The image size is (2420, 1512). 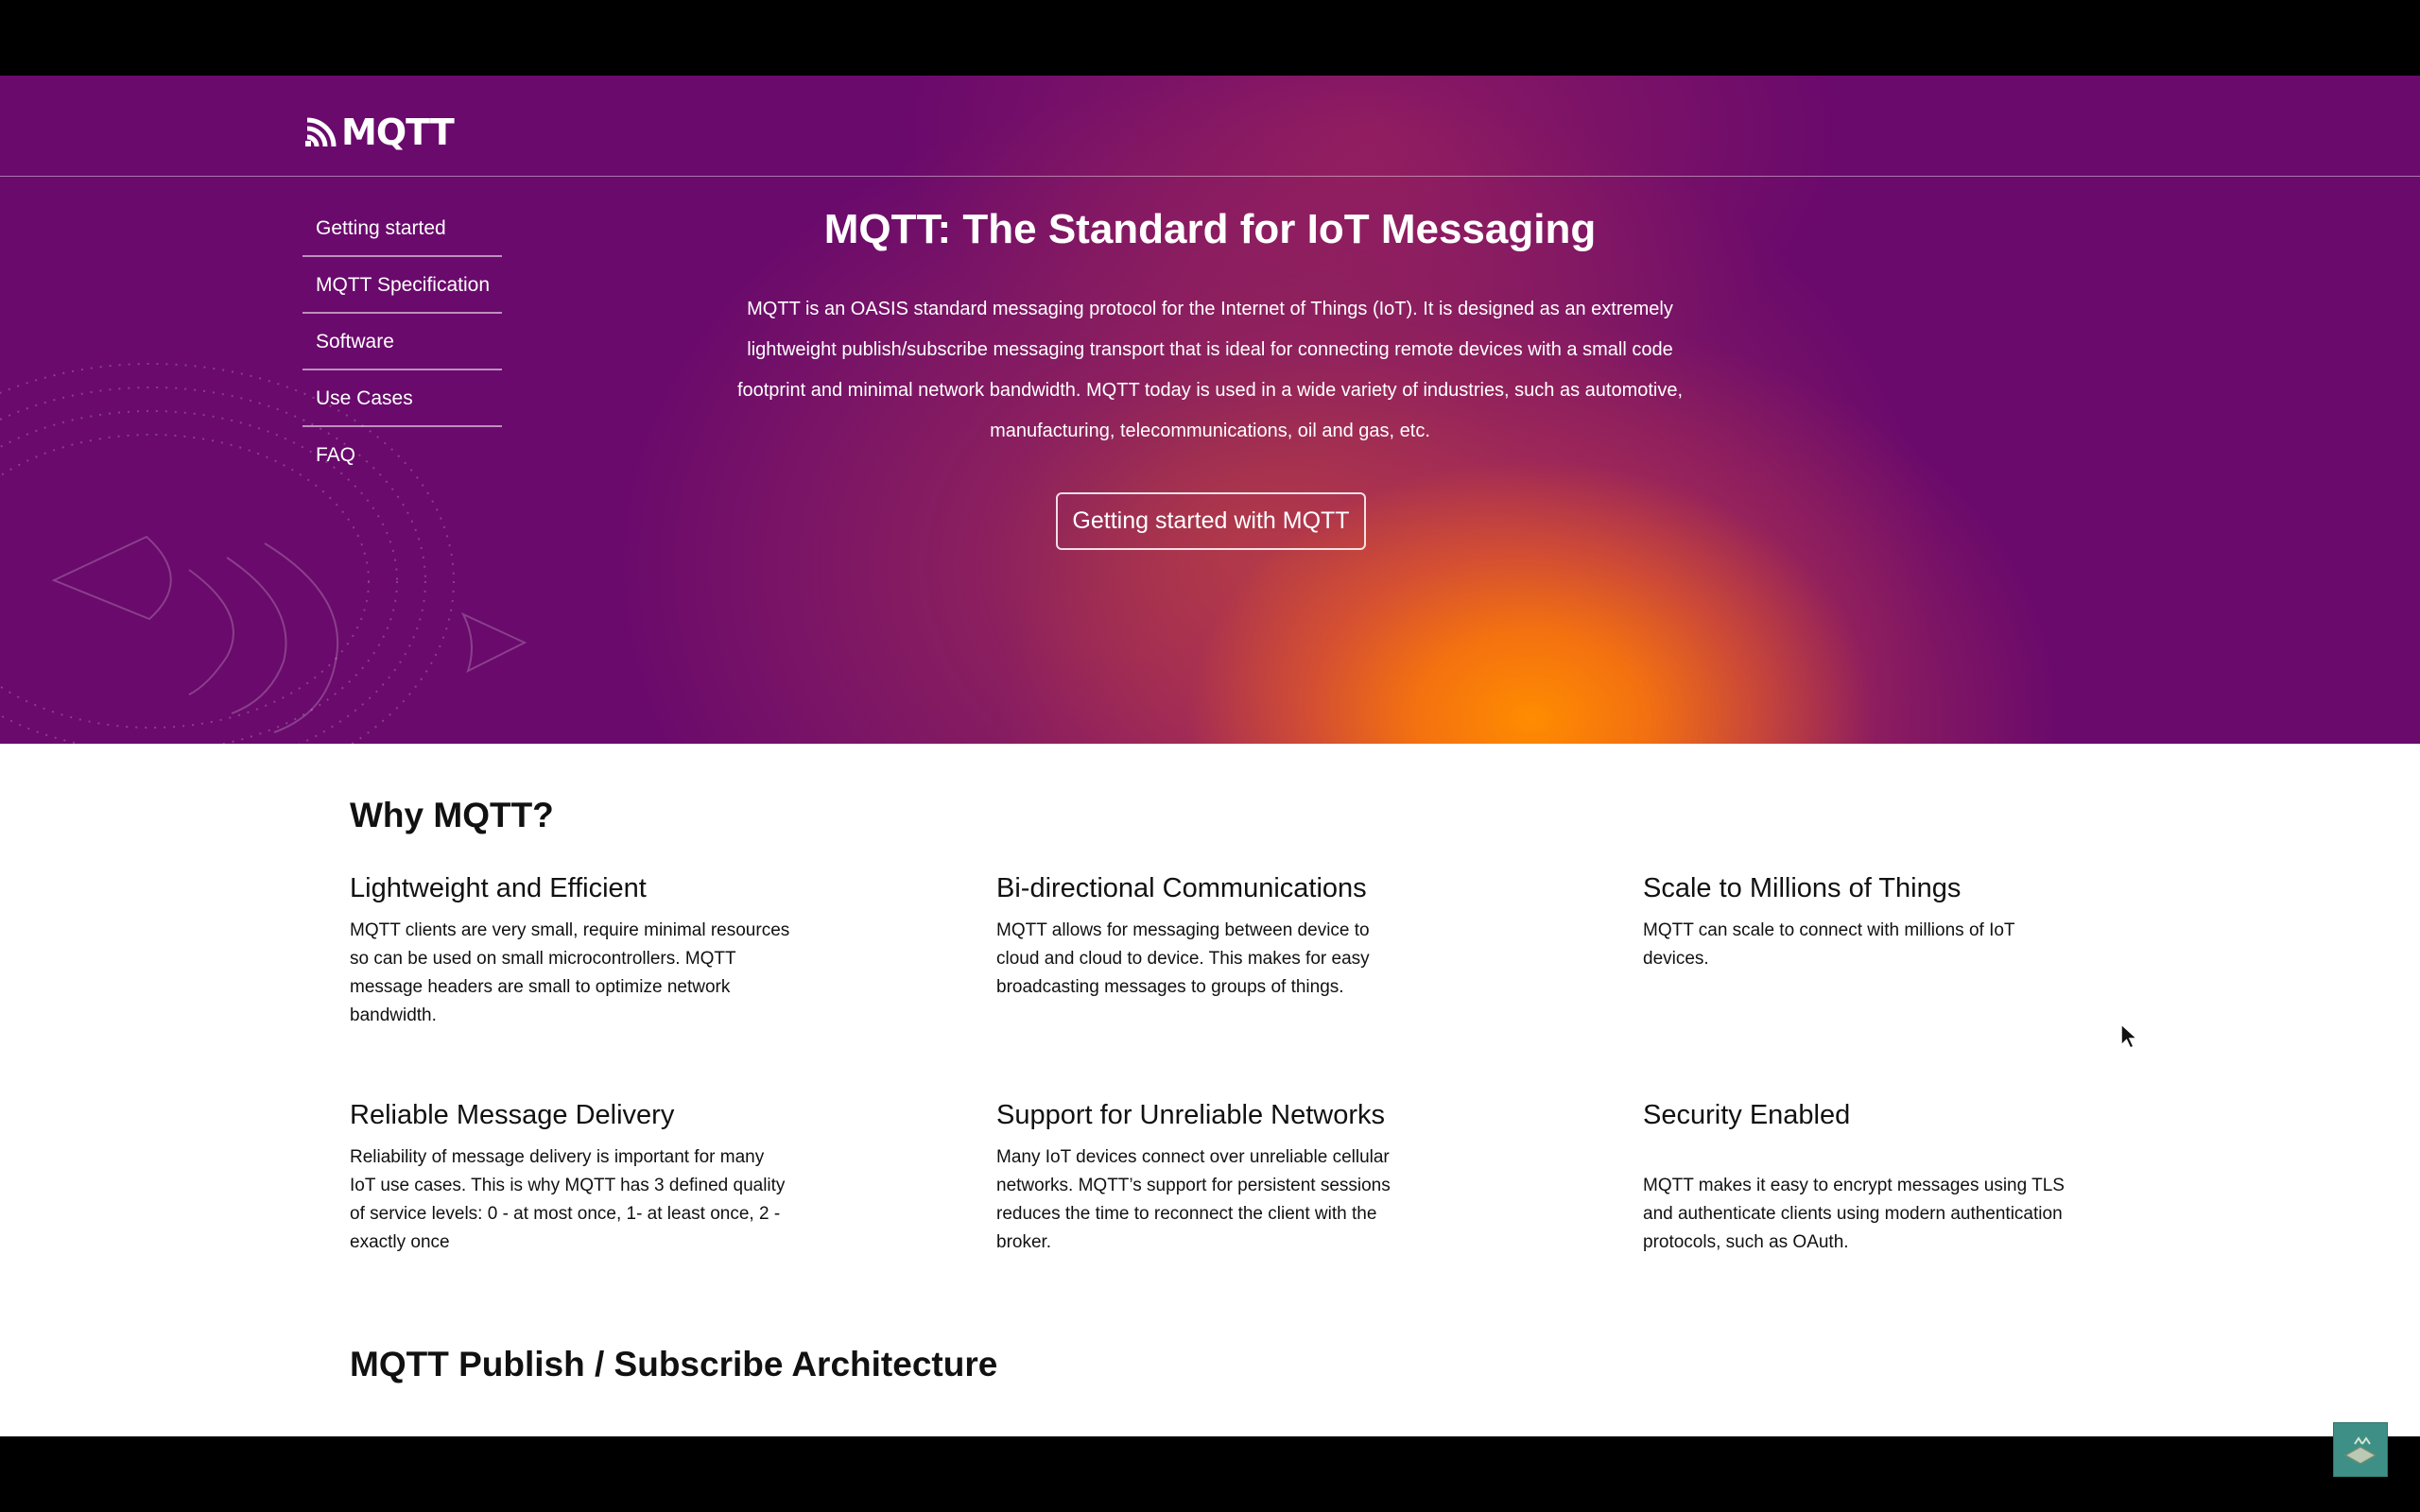 I want to click on feature-title: Bi-directional Communications, so click(x=1181, y=888).